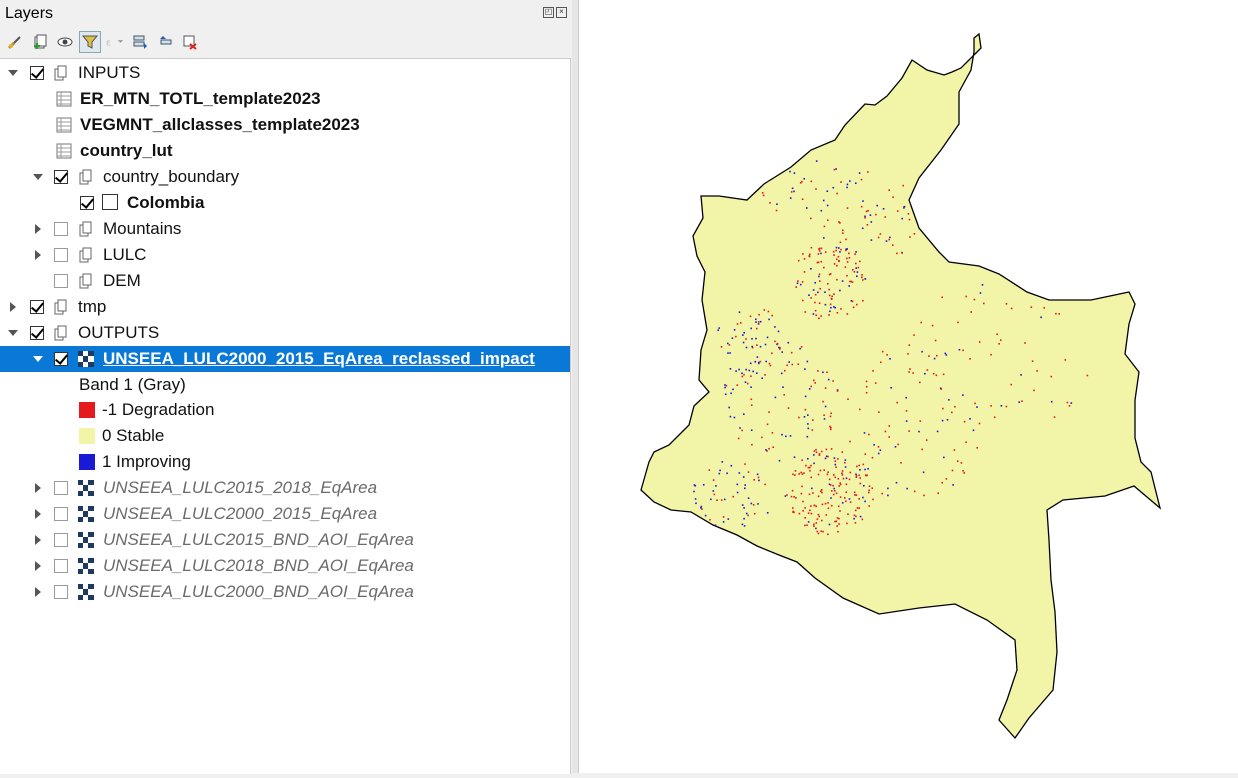  I want to click on svg-text: ε, so click(108, 44).